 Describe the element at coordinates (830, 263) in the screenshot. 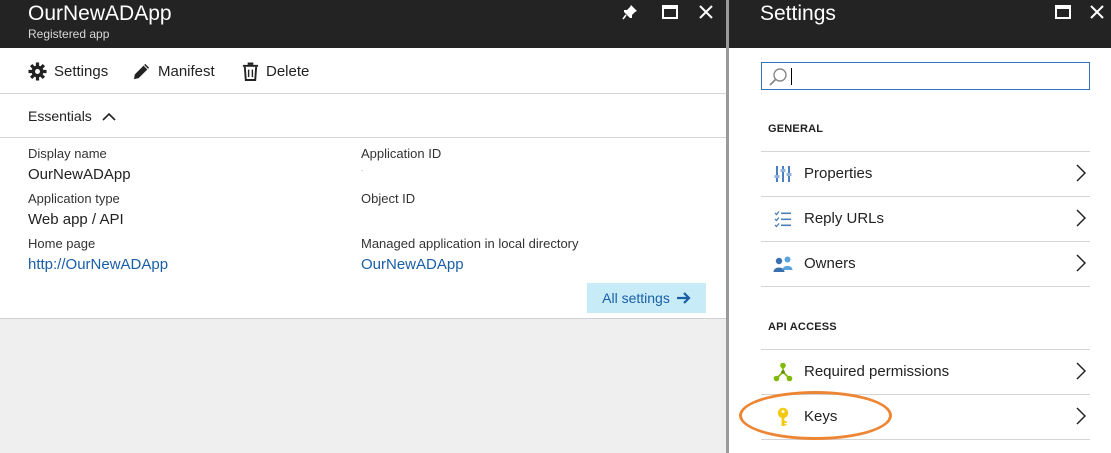

I see `owners-label: Owners` at that location.